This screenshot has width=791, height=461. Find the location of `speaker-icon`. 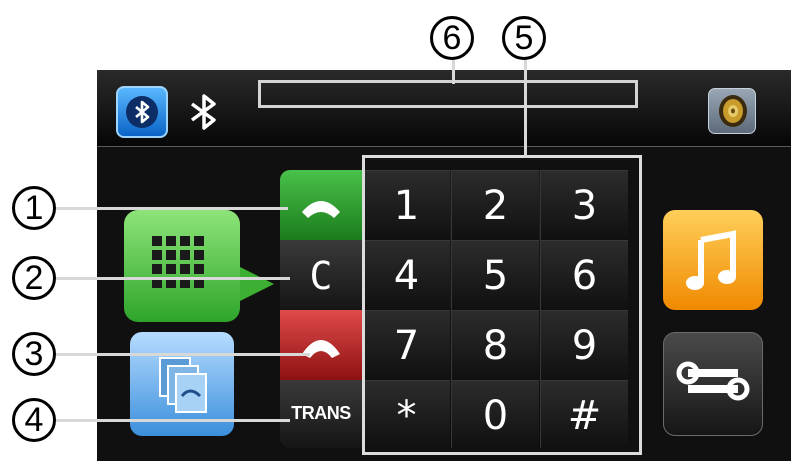

speaker-icon is located at coordinates (733, 111).